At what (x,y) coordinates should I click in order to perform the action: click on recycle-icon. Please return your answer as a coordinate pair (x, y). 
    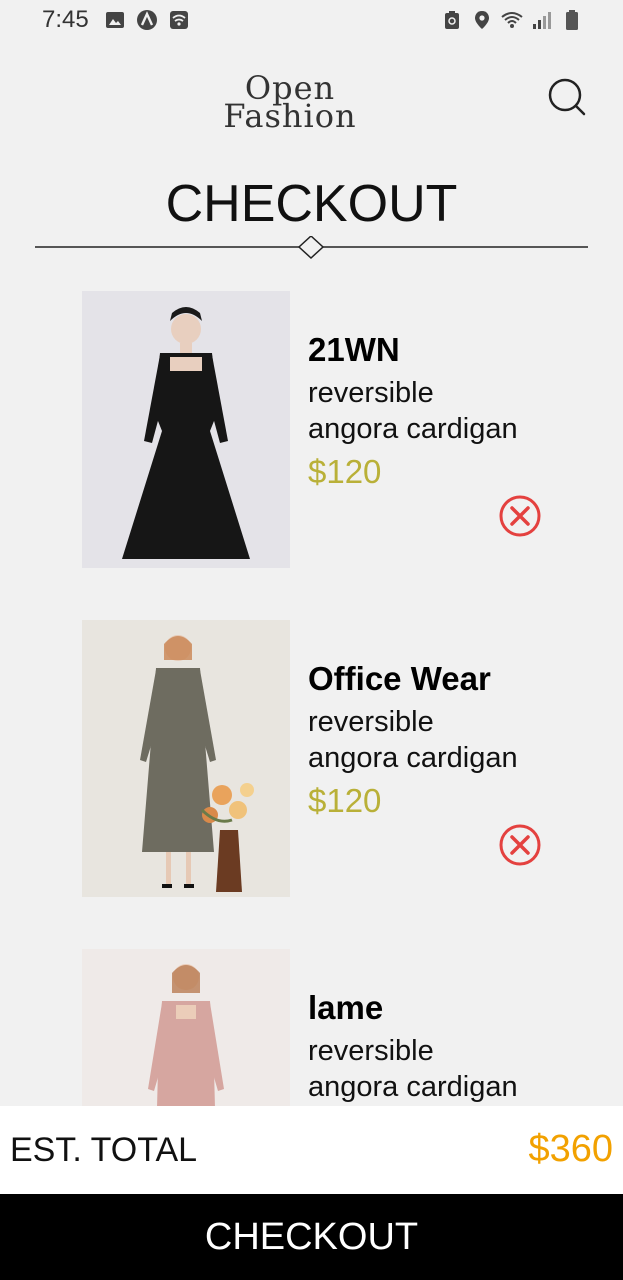
    Looking at the image, I should click on (452, 20).